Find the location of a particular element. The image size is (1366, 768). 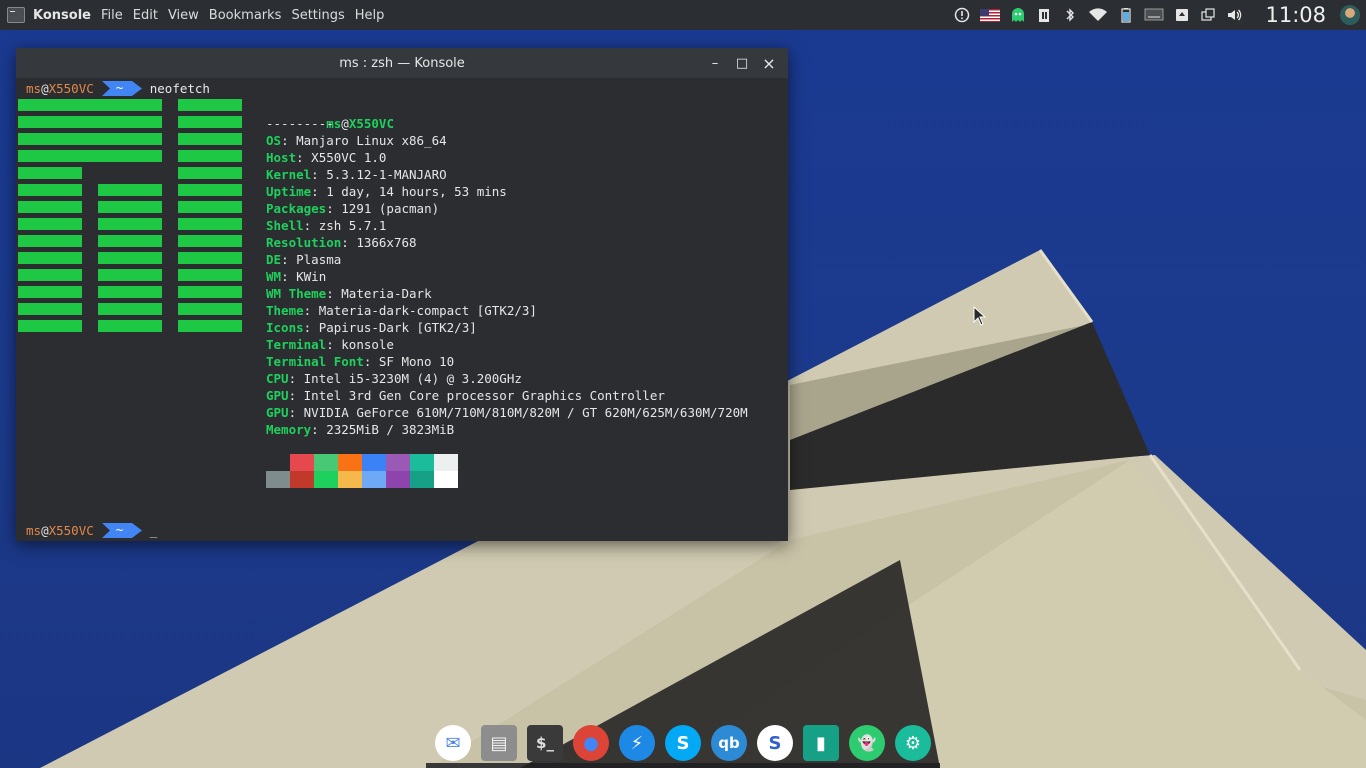

header-at: @ is located at coordinates (345, 123).